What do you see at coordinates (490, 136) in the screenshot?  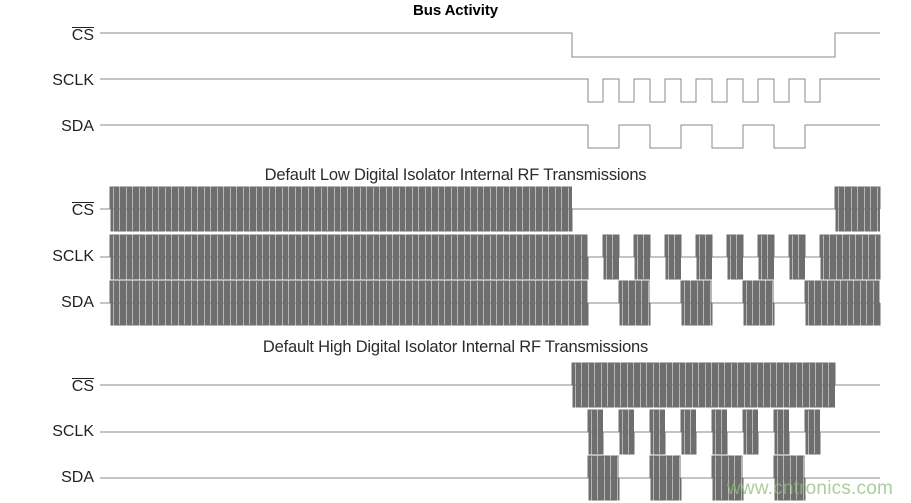 I see `waveform-sda-bus` at bounding box center [490, 136].